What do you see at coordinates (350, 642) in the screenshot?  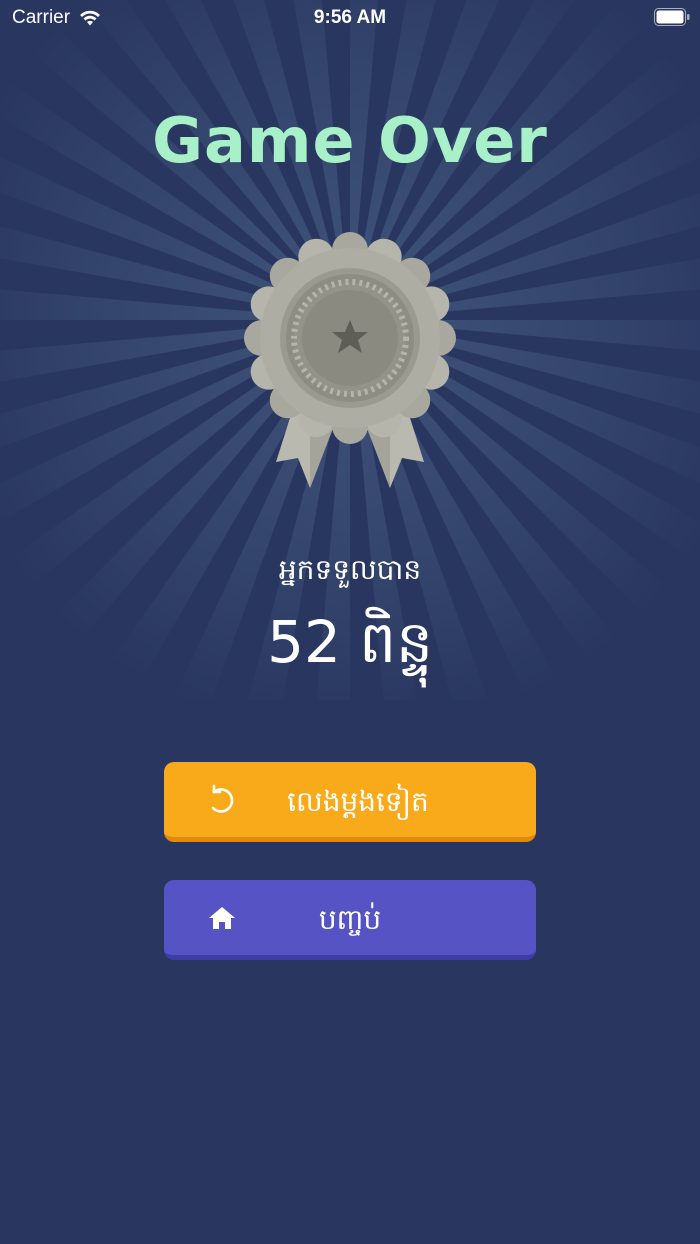 I see `score-value: 52 ពិន្ទុ` at bounding box center [350, 642].